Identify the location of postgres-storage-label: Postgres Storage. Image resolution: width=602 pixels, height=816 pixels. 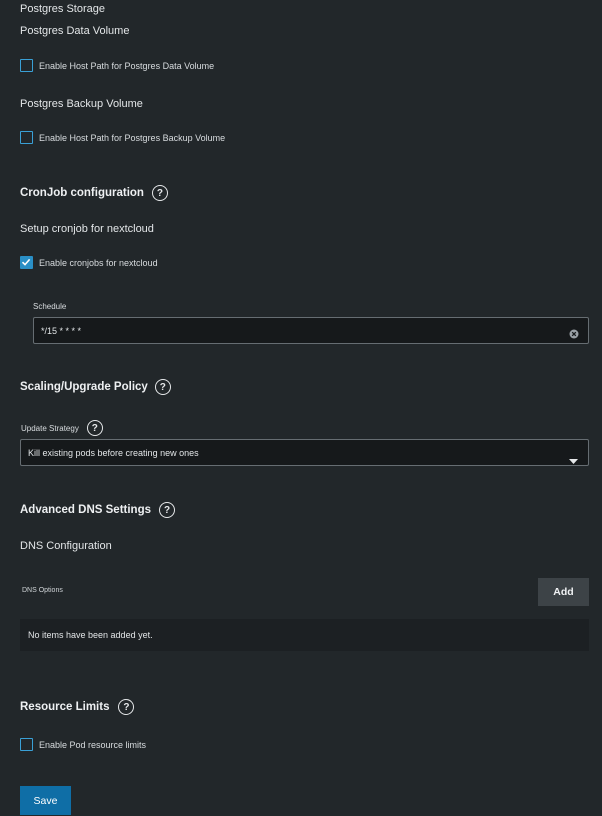
(62, 9).